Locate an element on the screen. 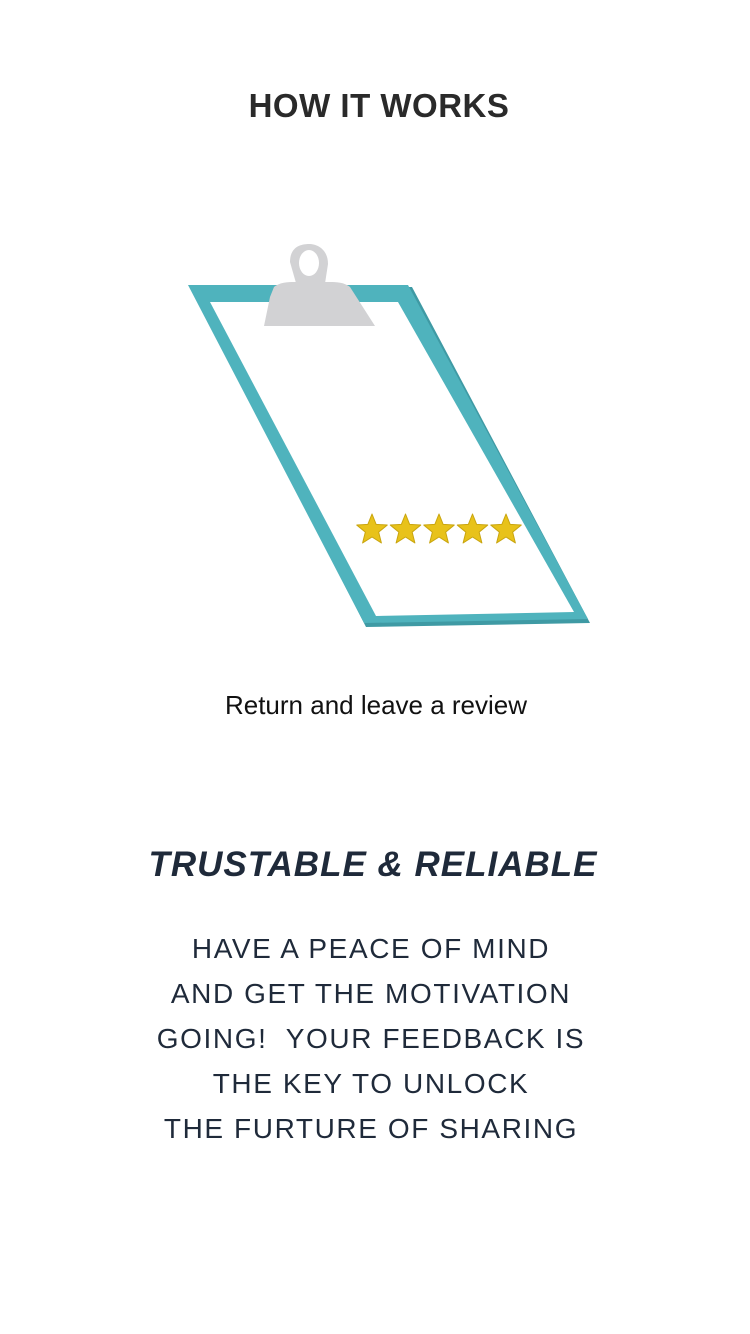  step-caption: Return and leave a review is located at coordinates (376, 705).